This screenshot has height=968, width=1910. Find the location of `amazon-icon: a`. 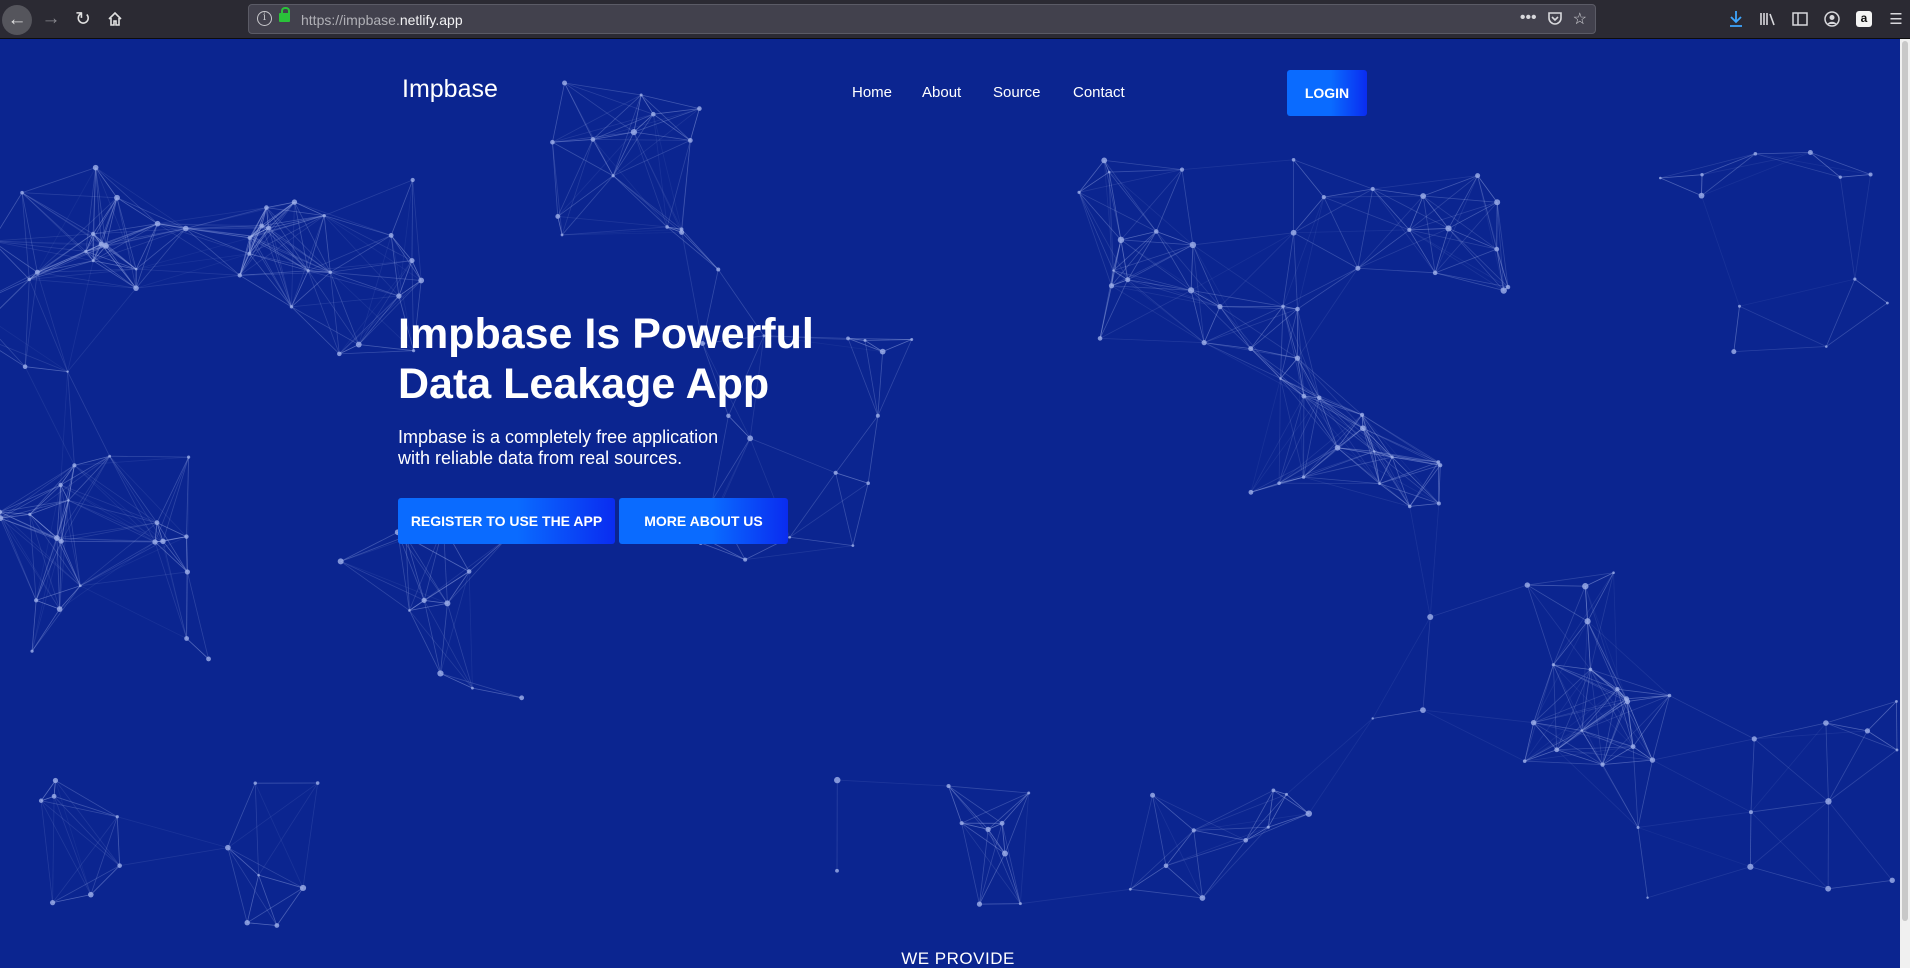

amazon-icon: a is located at coordinates (1864, 19).